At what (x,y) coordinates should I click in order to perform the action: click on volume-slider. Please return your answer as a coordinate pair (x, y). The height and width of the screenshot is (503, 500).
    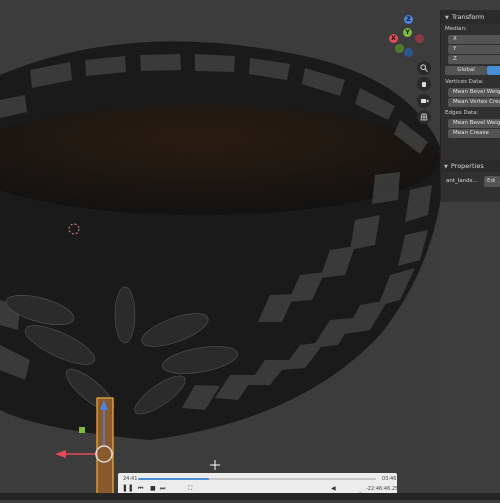
    Looking at the image, I should click on (351, 491).